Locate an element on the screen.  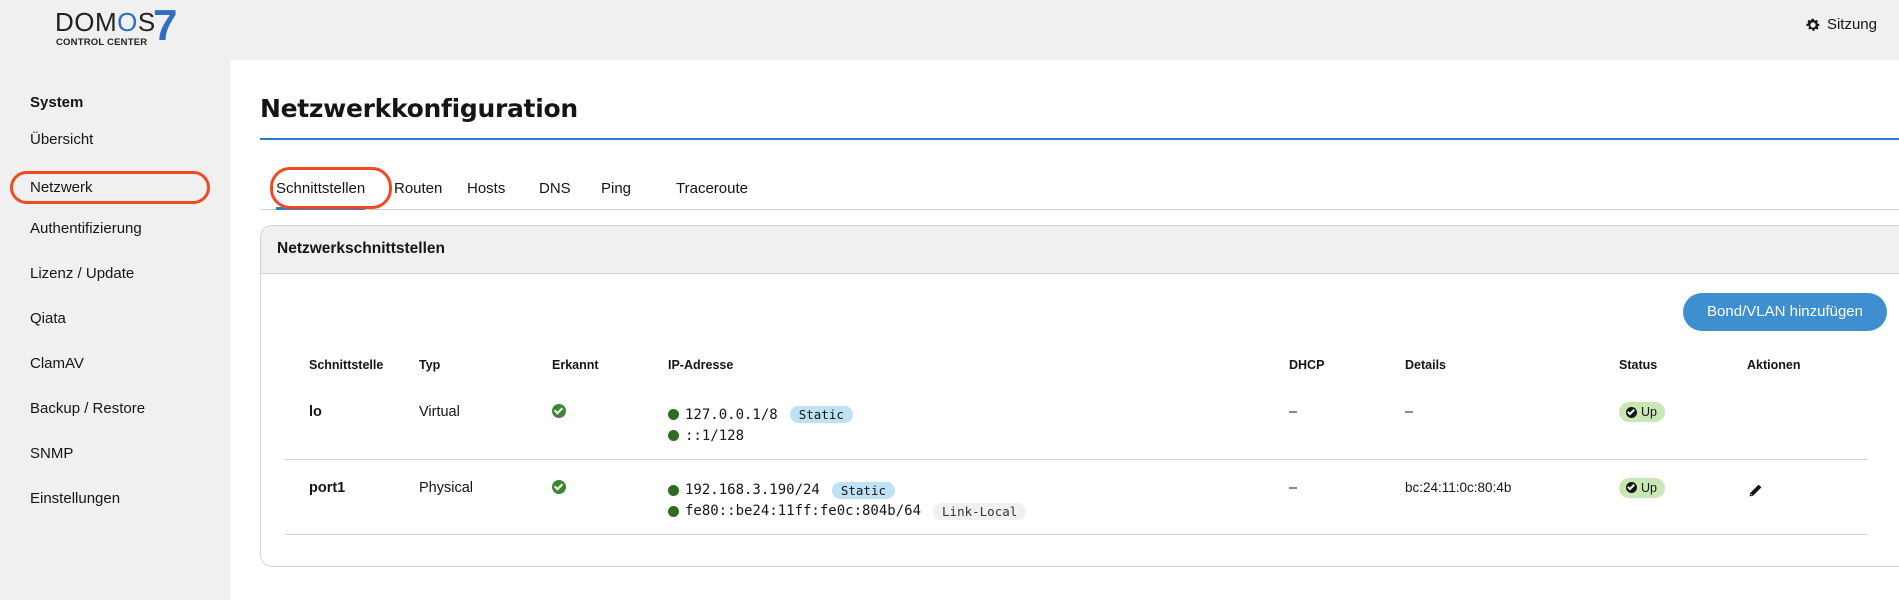
ip-address: 127.0.0.1/8 is located at coordinates (731, 414).